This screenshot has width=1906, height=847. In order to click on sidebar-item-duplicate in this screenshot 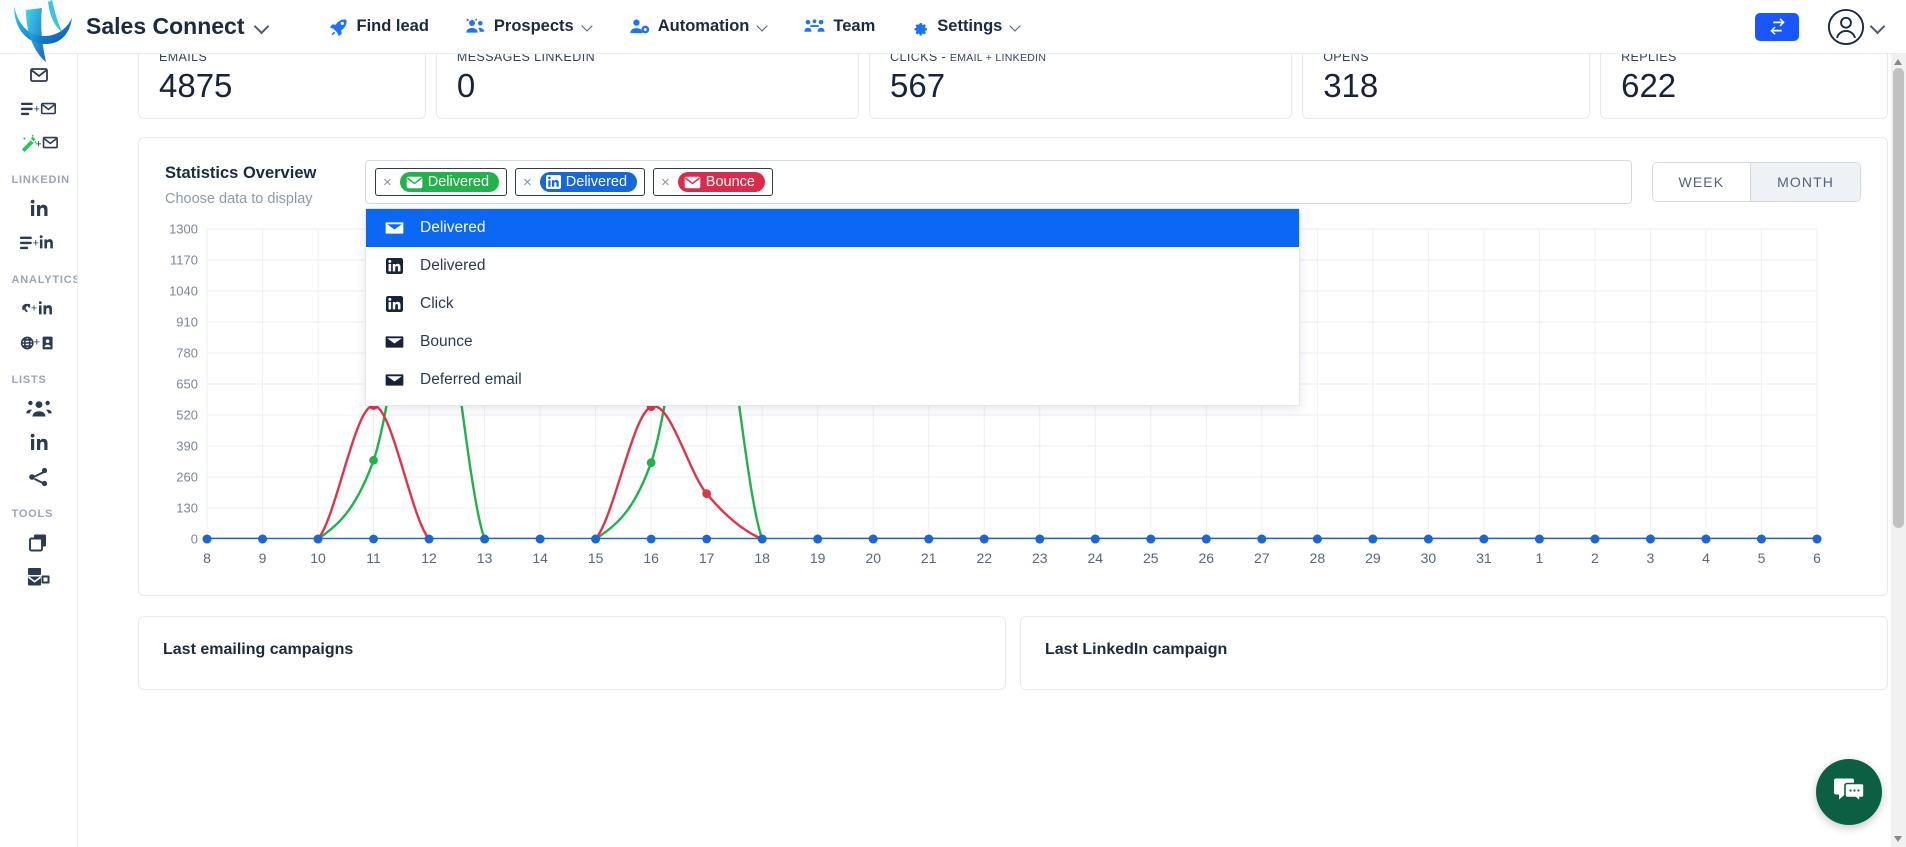, I will do `click(38, 543)`.